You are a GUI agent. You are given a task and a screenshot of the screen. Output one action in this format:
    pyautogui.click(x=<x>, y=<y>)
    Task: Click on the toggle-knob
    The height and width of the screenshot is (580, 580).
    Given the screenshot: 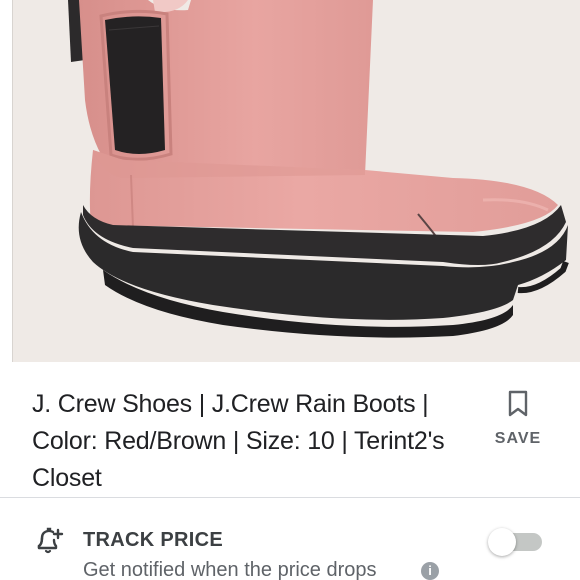 What is the action you would take?
    pyautogui.click(x=502, y=542)
    